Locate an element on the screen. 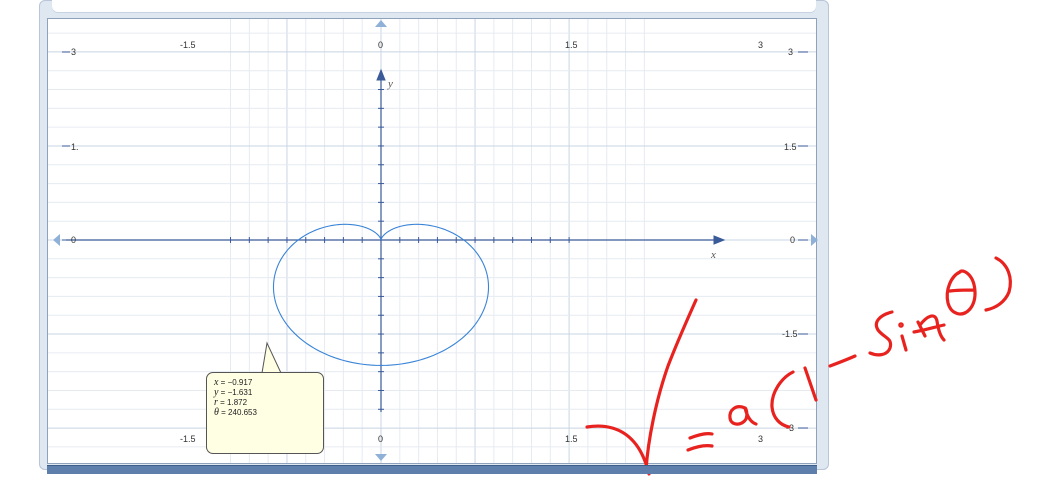  bottom-x-label: 0 is located at coordinates (380, 439).